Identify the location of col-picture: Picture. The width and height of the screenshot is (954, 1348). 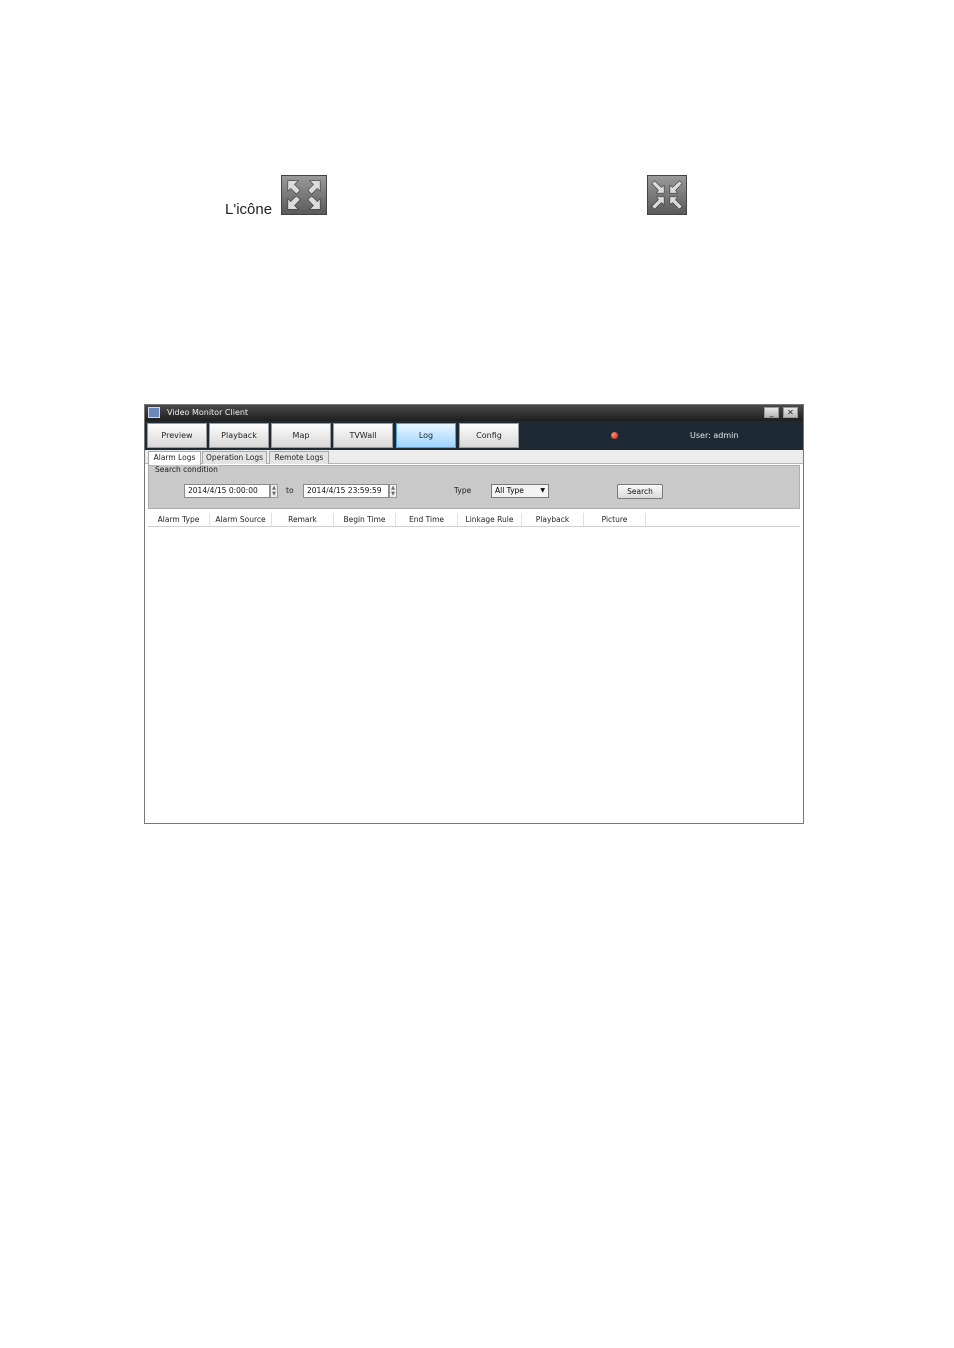
(615, 519).